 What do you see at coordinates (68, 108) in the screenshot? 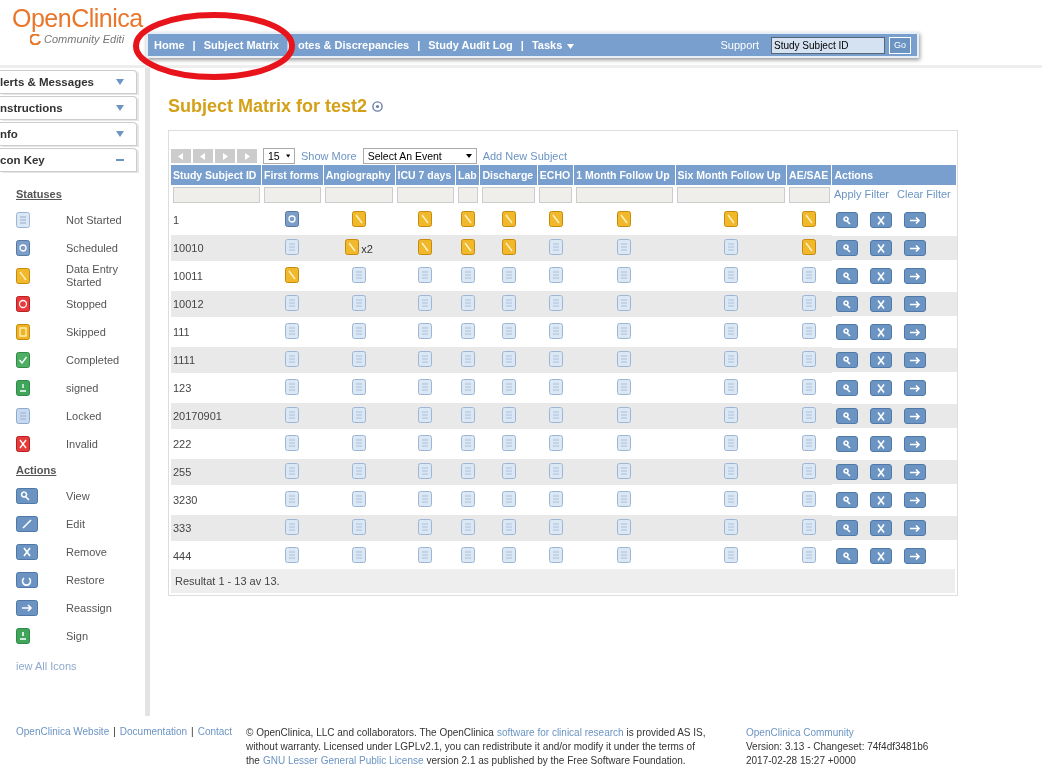
I see `sidebar-panel-tab: nstructions` at bounding box center [68, 108].